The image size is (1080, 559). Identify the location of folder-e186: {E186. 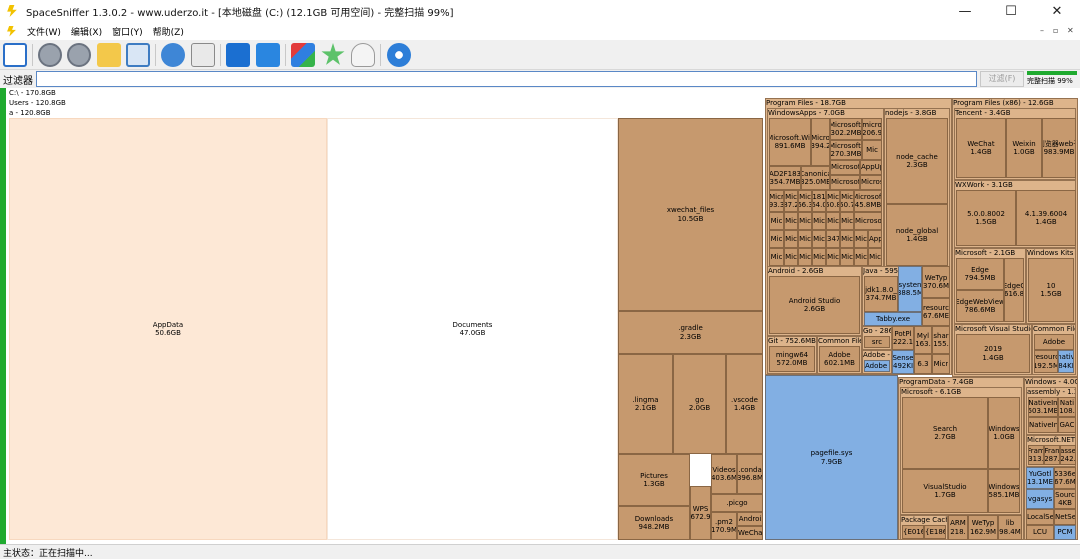
(935, 532).